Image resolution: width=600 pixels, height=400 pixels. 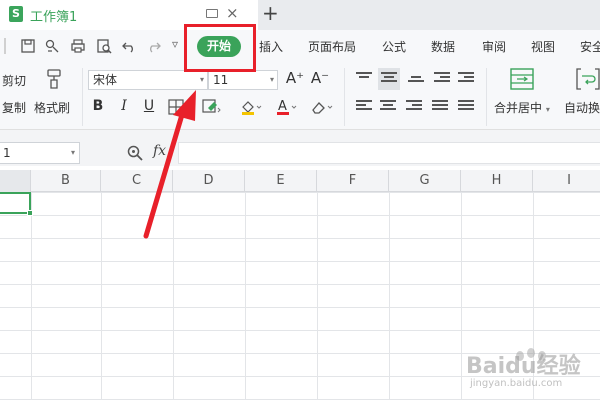 I want to click on document-title: 工作簿1, so click(x=54, y=17).